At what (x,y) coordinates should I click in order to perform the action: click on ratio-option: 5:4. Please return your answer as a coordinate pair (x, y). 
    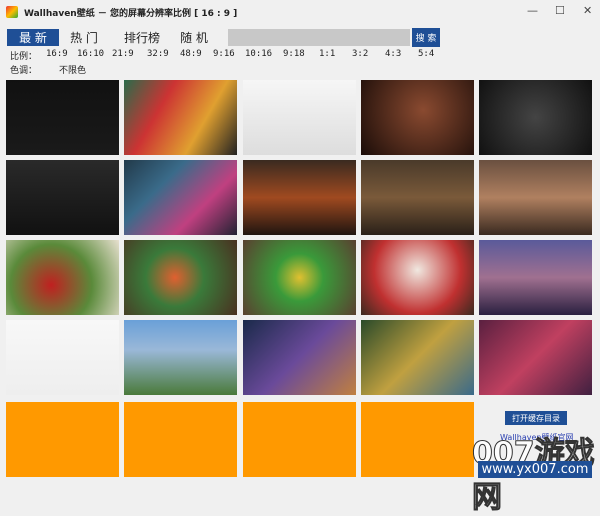
    Looking at the image, I should click on (426, 54).